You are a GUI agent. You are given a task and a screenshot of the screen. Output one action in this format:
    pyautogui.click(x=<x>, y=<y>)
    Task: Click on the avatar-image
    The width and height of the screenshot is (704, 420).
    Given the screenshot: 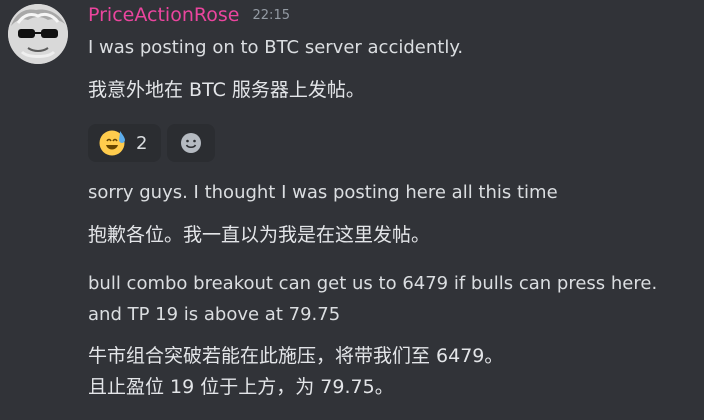 What is the action you would take?
    pyautogui.click(x=38, y=34)
    